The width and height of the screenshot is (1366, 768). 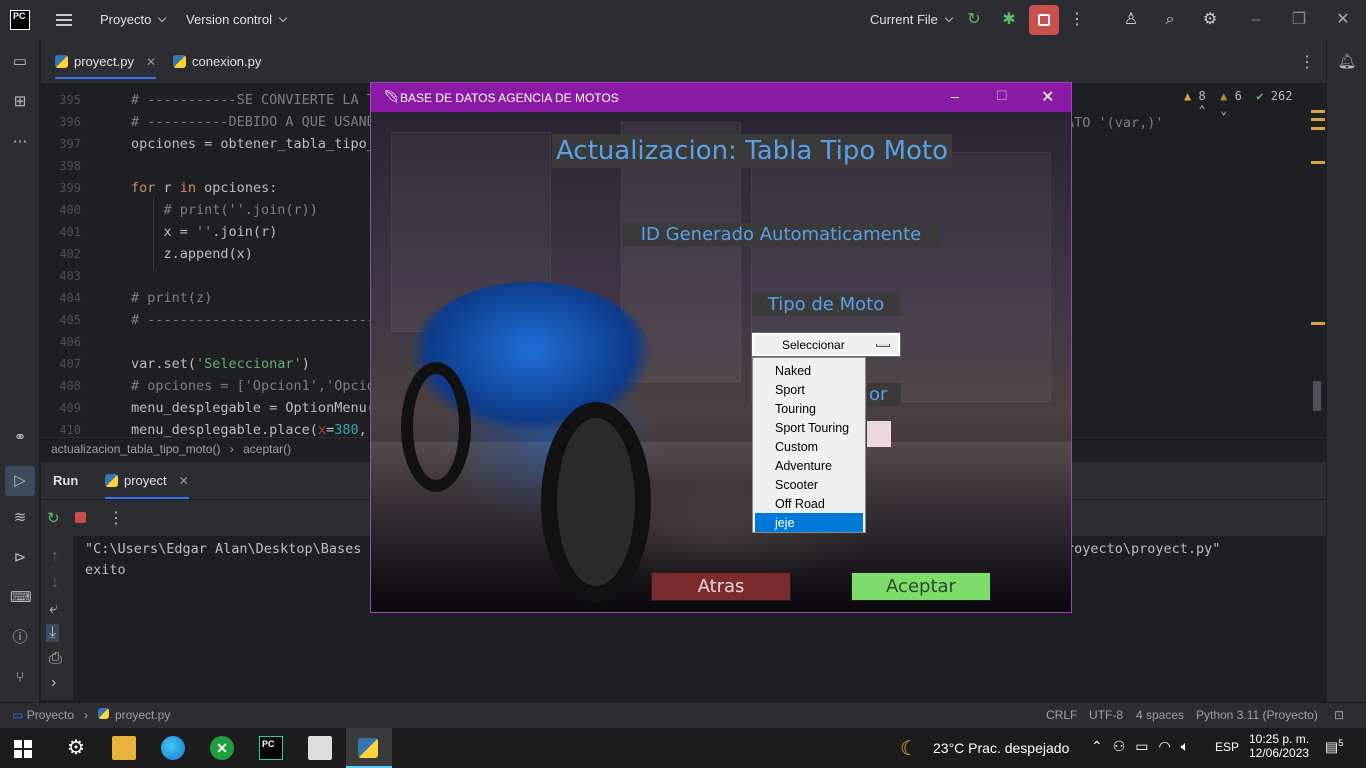 I want to click on structure-icon: ⊞, so click(x=20, y=102).